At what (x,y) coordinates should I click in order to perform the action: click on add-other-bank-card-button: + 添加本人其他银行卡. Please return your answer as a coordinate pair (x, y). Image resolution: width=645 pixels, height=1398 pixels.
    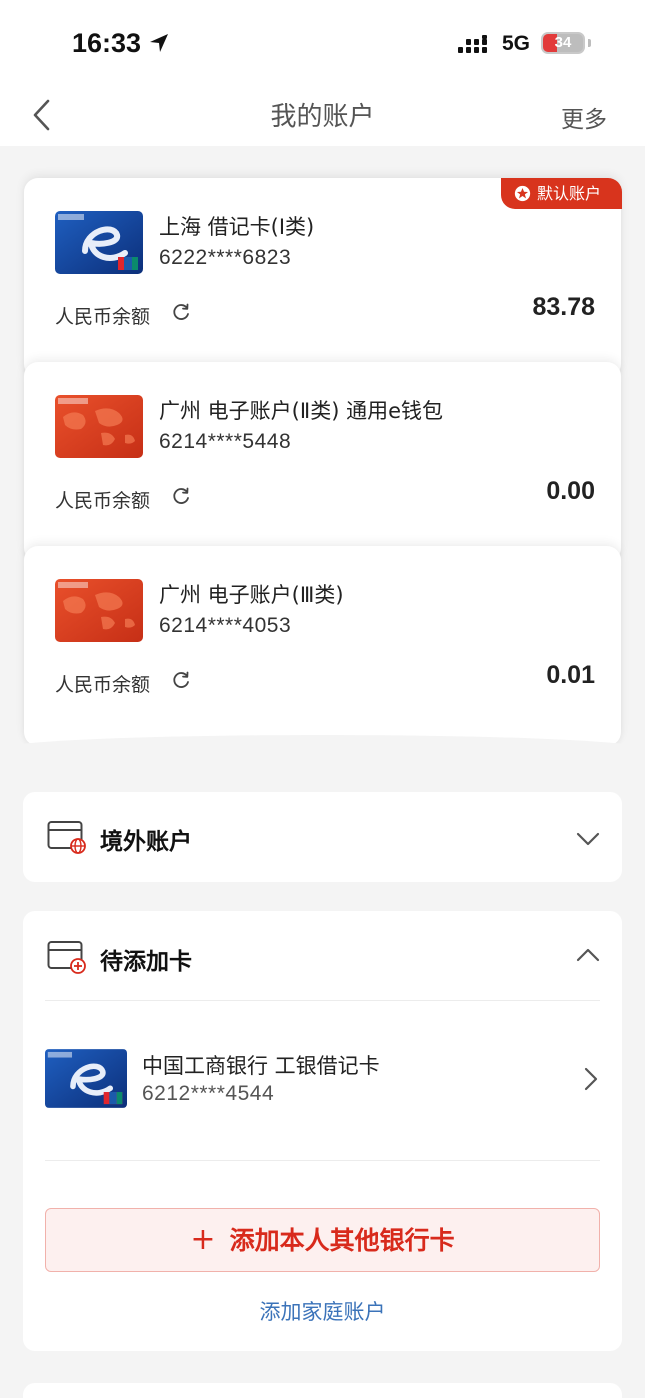
    Looking at the image, I should click on (322, 1240).